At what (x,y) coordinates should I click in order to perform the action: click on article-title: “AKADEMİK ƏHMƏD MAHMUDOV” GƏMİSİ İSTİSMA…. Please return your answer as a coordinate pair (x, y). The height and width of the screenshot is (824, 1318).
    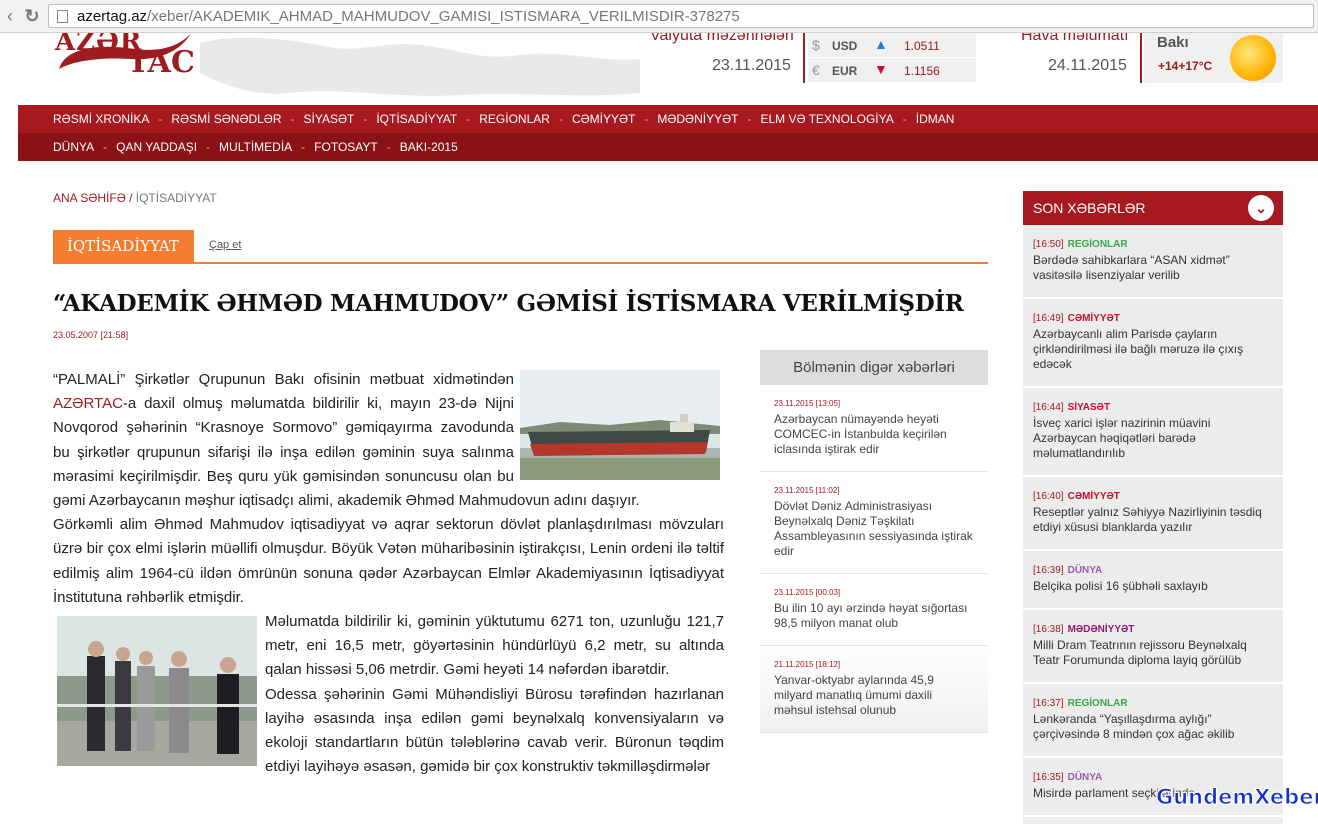
    Looking at the image, I should click on (508, 303).